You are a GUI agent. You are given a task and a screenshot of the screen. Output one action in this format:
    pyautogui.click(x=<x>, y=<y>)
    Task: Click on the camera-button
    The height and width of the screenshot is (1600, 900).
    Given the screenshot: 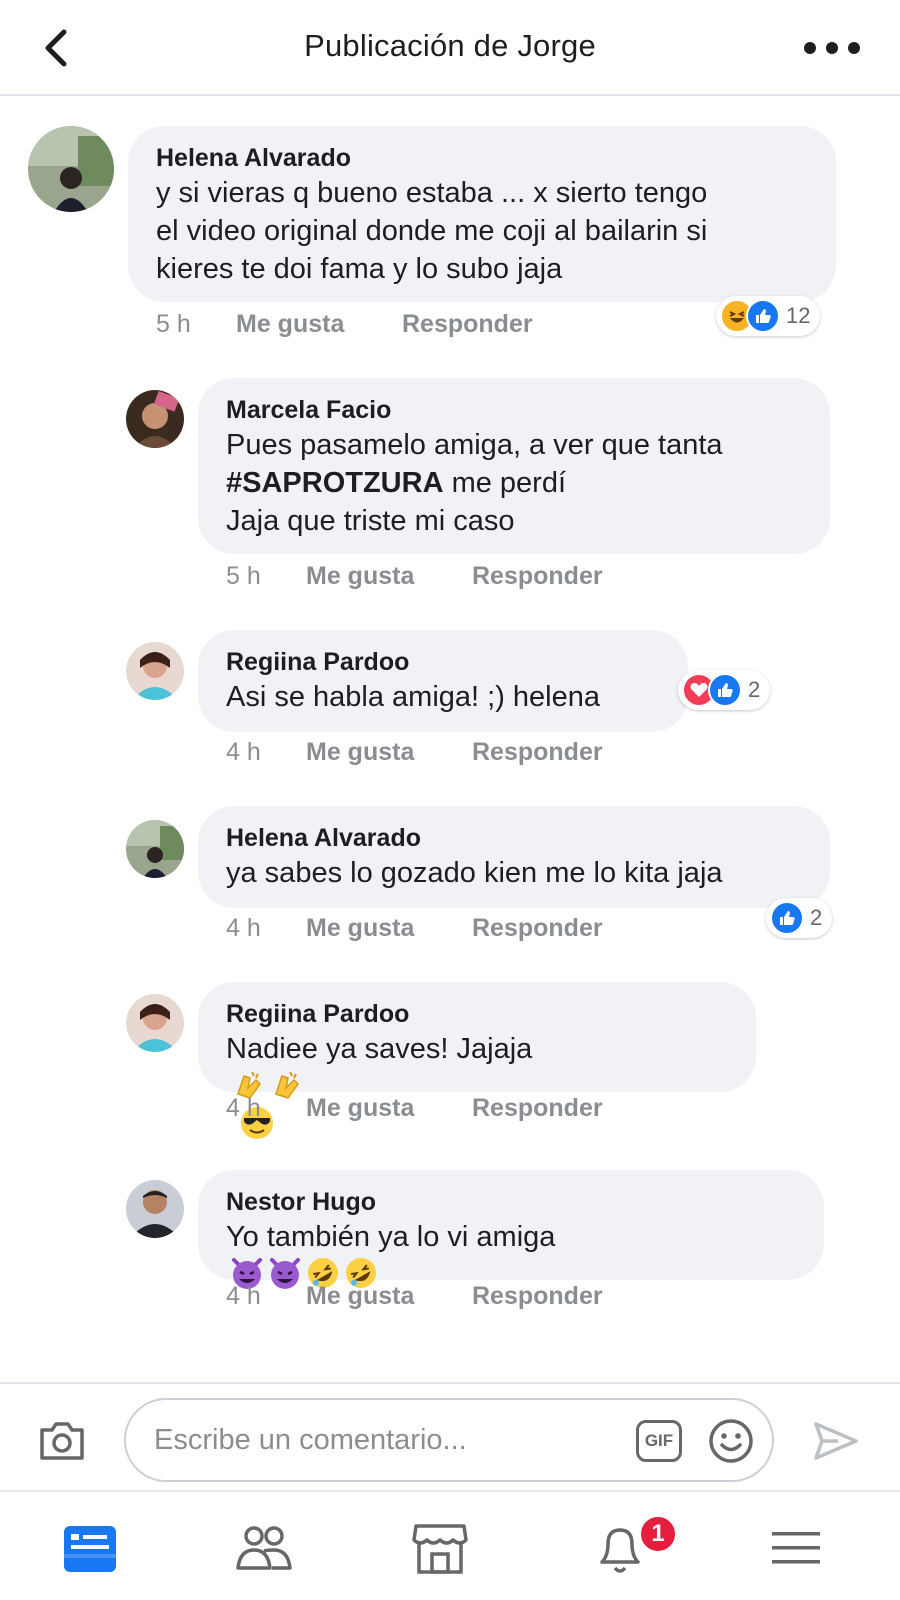 What is the action you would take?
    pyautogui.click(x=62, y=1440)
    